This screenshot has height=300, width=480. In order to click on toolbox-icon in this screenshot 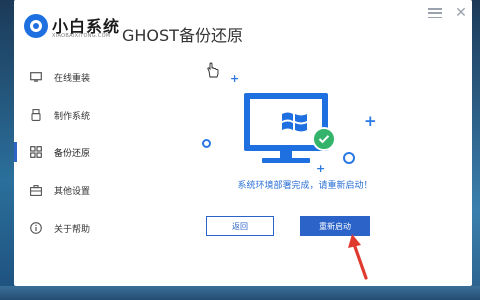, I will do `click(36, 190)`.